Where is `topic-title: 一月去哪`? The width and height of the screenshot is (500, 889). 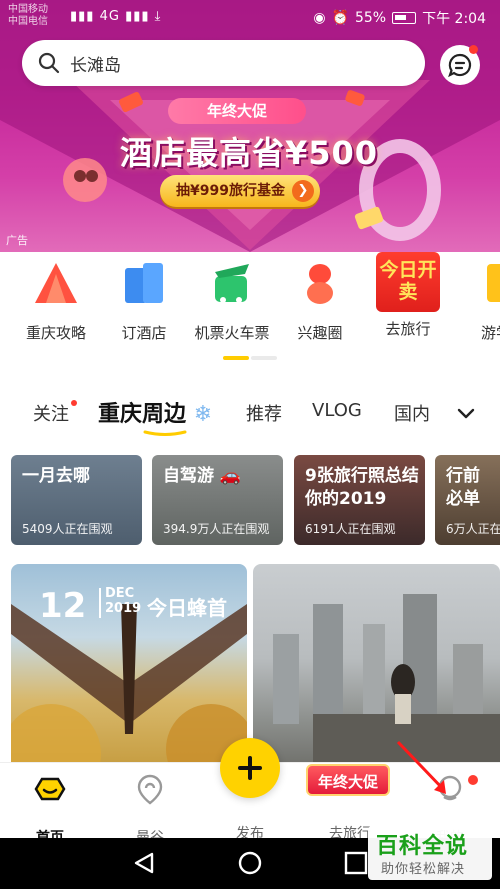 topic-title: 一月去哪 is located at coordinates (56, 476).